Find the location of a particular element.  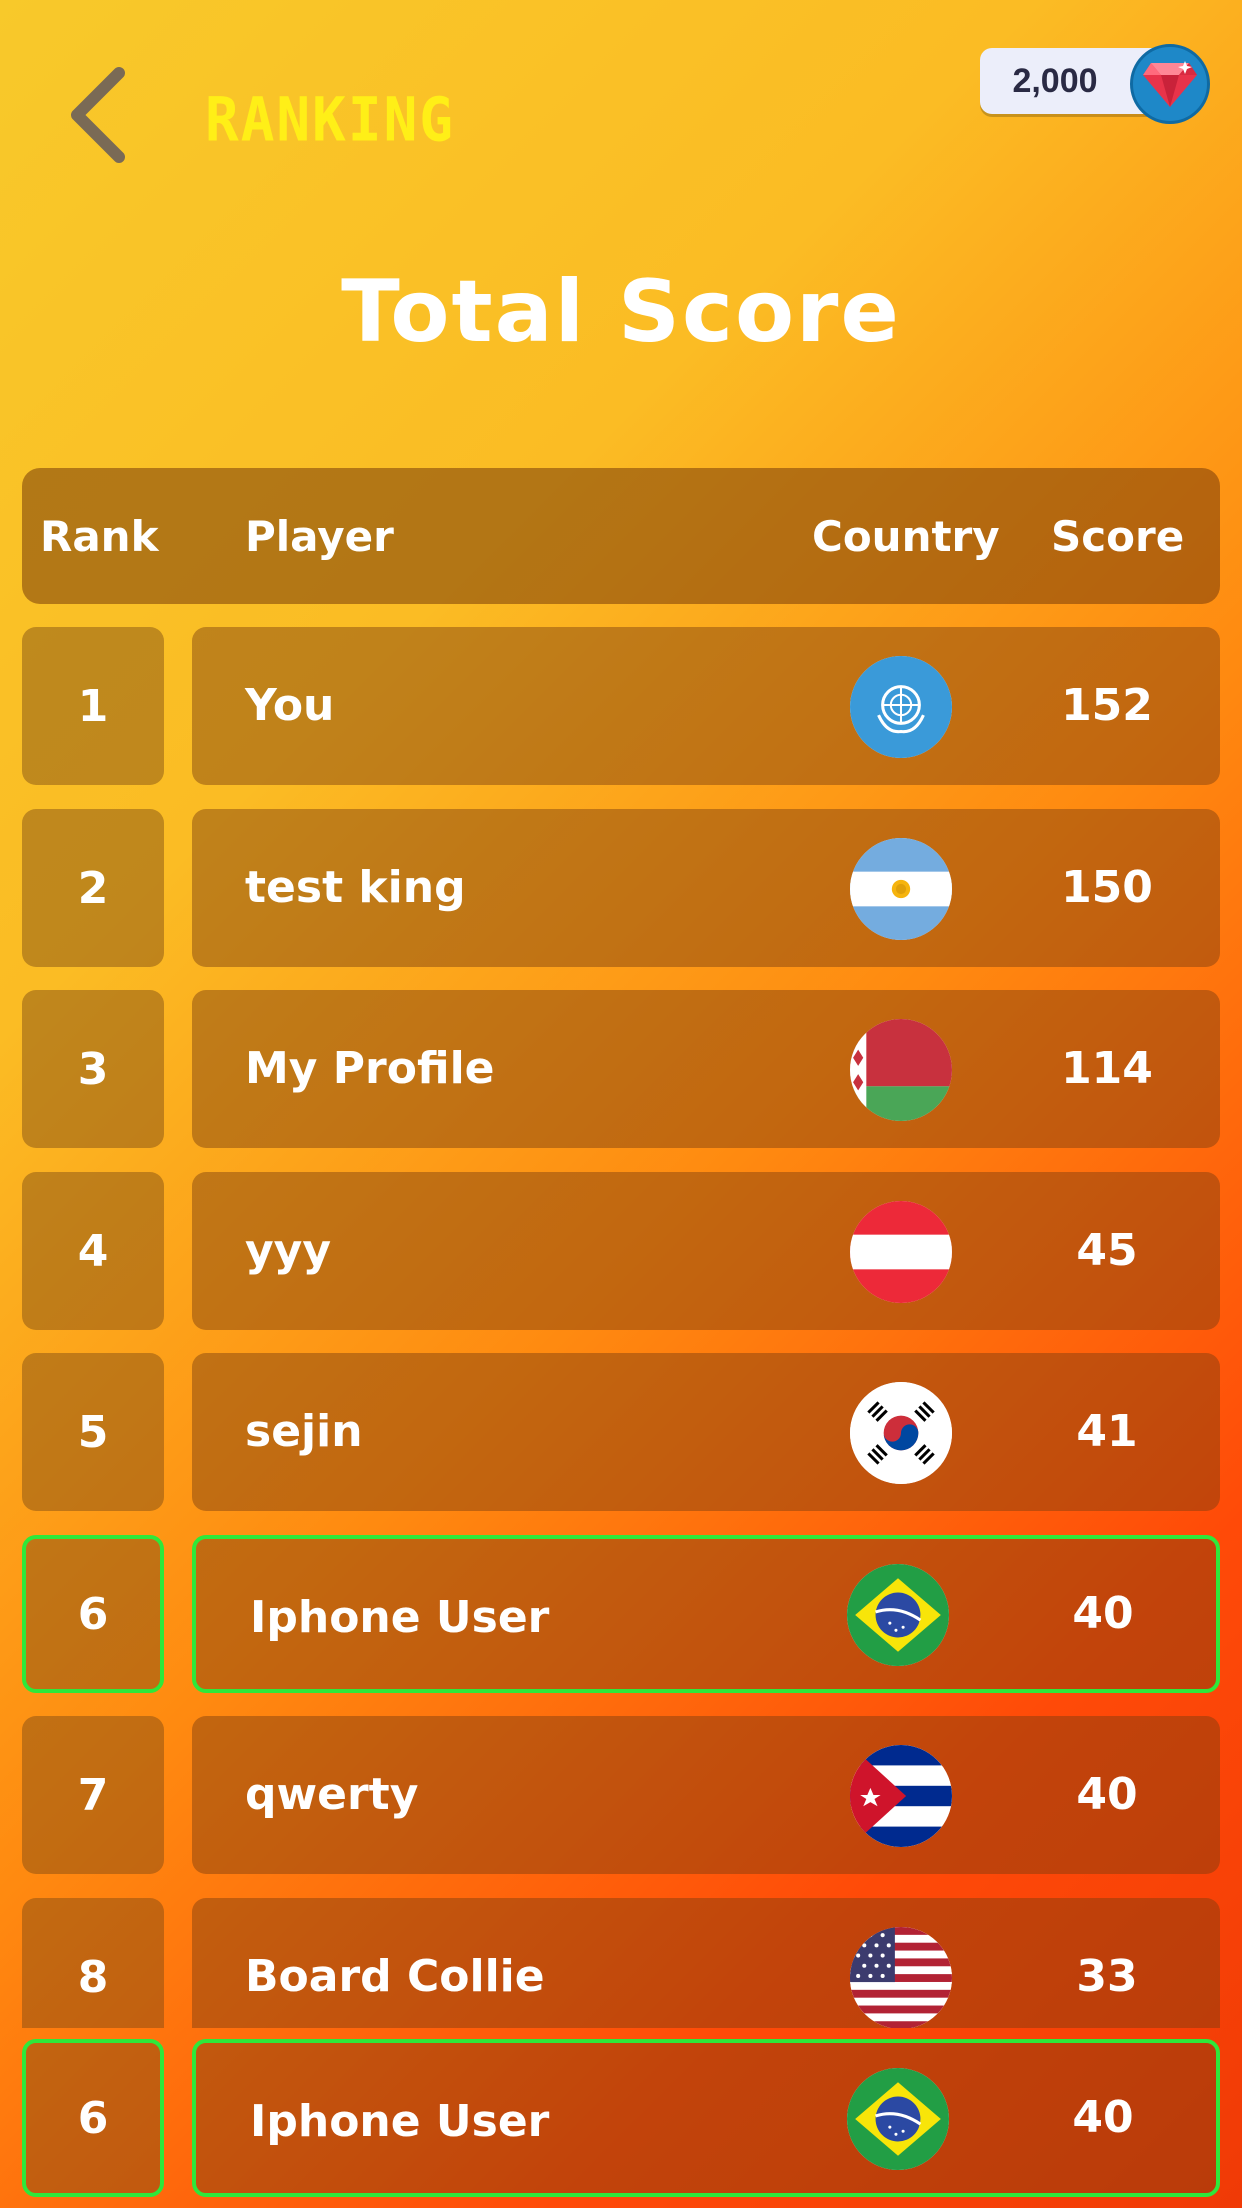

united-nations-flag-icon is located at coordinates (901, 707).